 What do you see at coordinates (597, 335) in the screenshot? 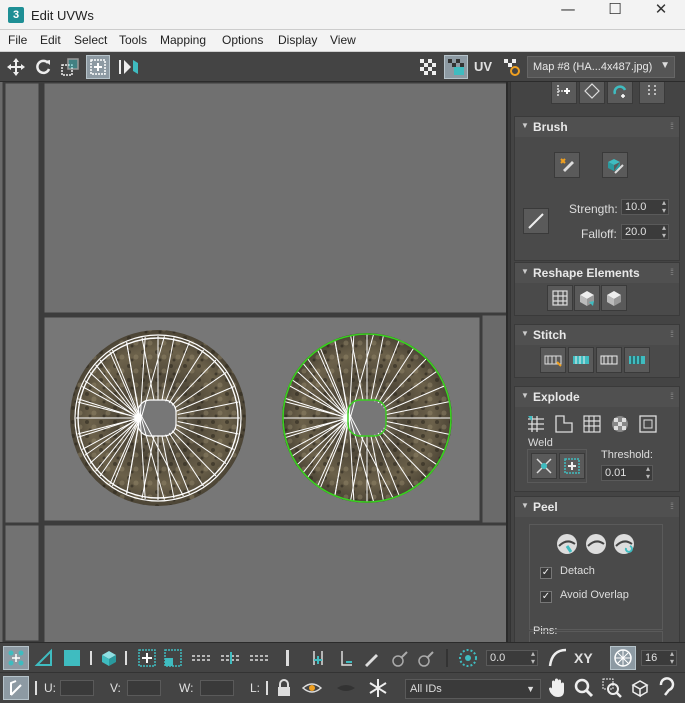
I see `stitch-rollout-header: ▼ Stitch ⁞⁞` at bounding box center [597, 335].